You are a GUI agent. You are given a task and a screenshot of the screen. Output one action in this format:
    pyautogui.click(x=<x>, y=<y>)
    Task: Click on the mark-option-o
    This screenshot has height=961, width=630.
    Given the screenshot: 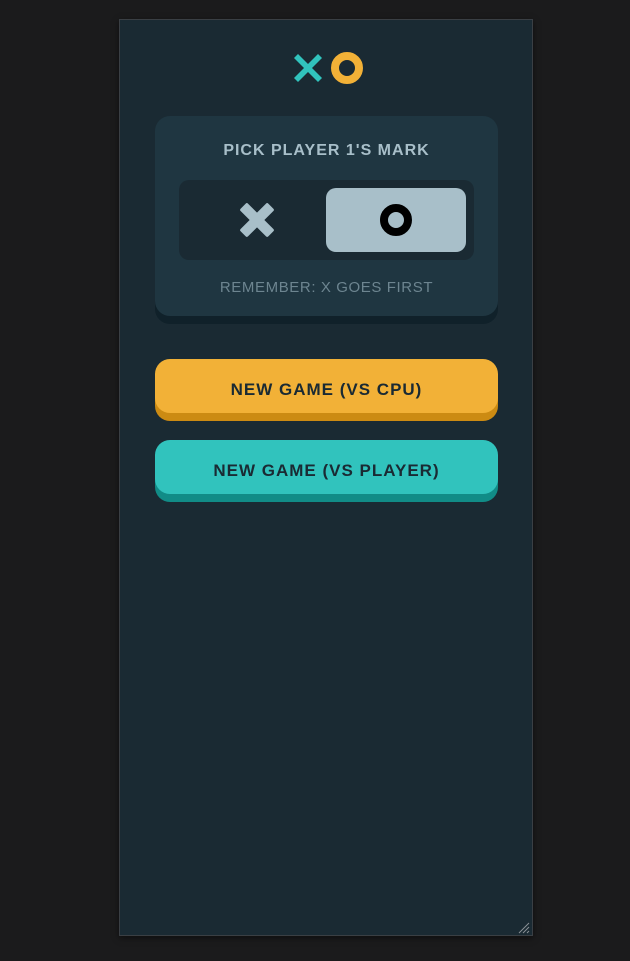 What is the action you would take?
    pyautogui.click(x=396, y=220)
    